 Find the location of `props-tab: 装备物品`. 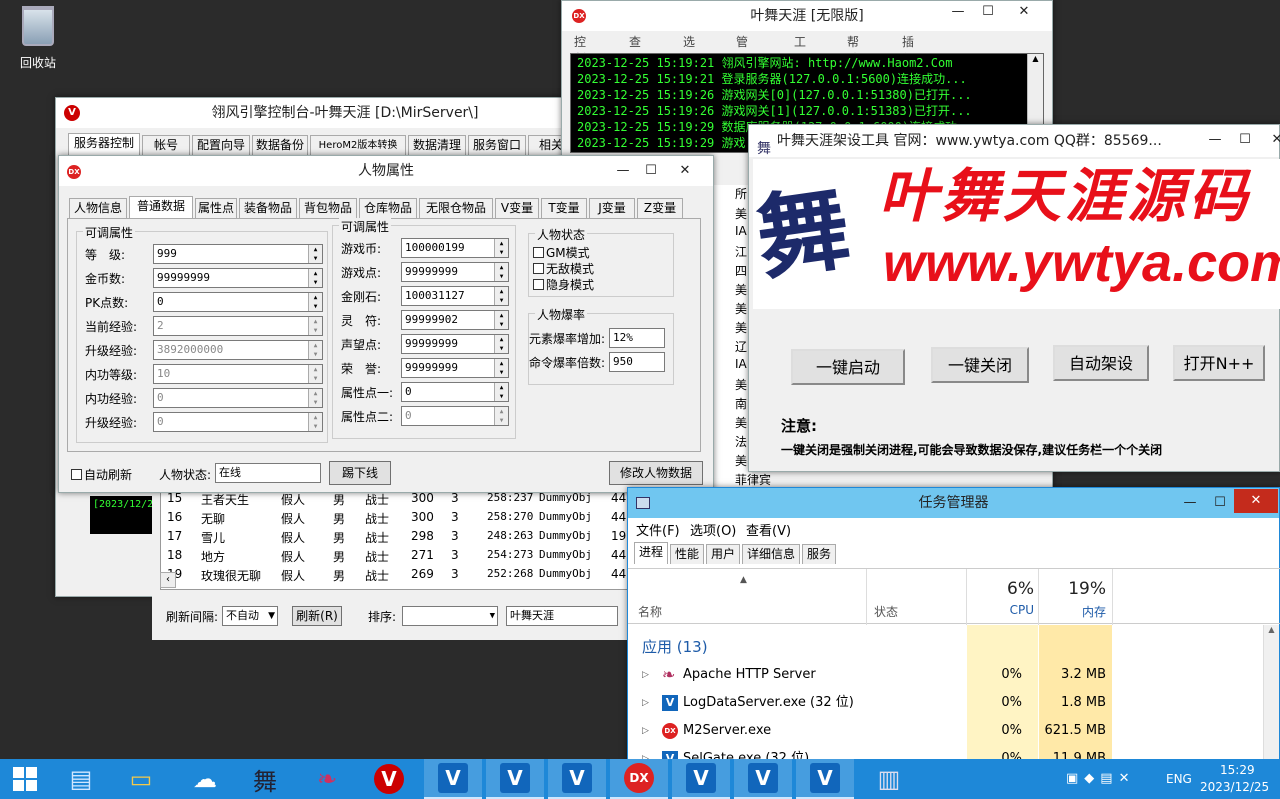

props-tab: 装备物品 is located at coordinates (268, 208).